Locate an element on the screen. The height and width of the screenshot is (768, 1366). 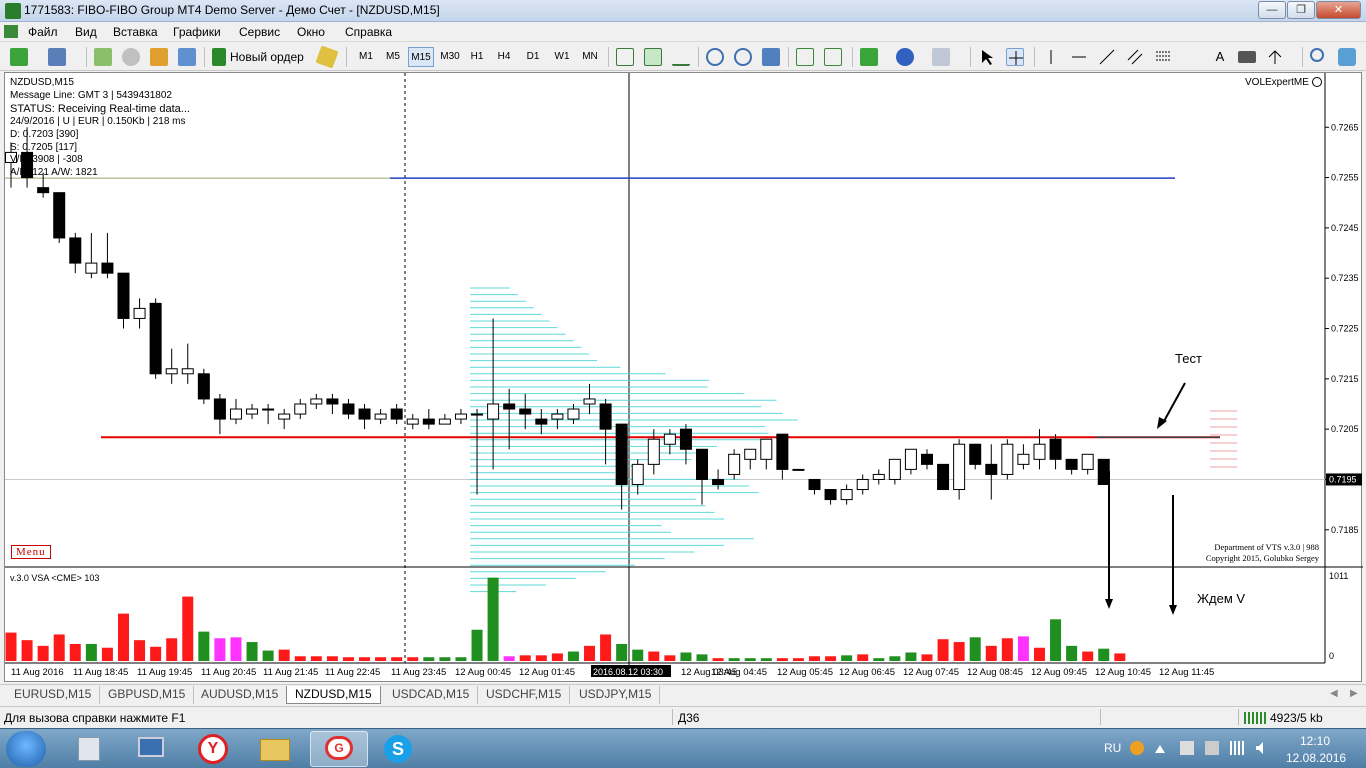
text-label-icon is located at coordinates (1247, 57).